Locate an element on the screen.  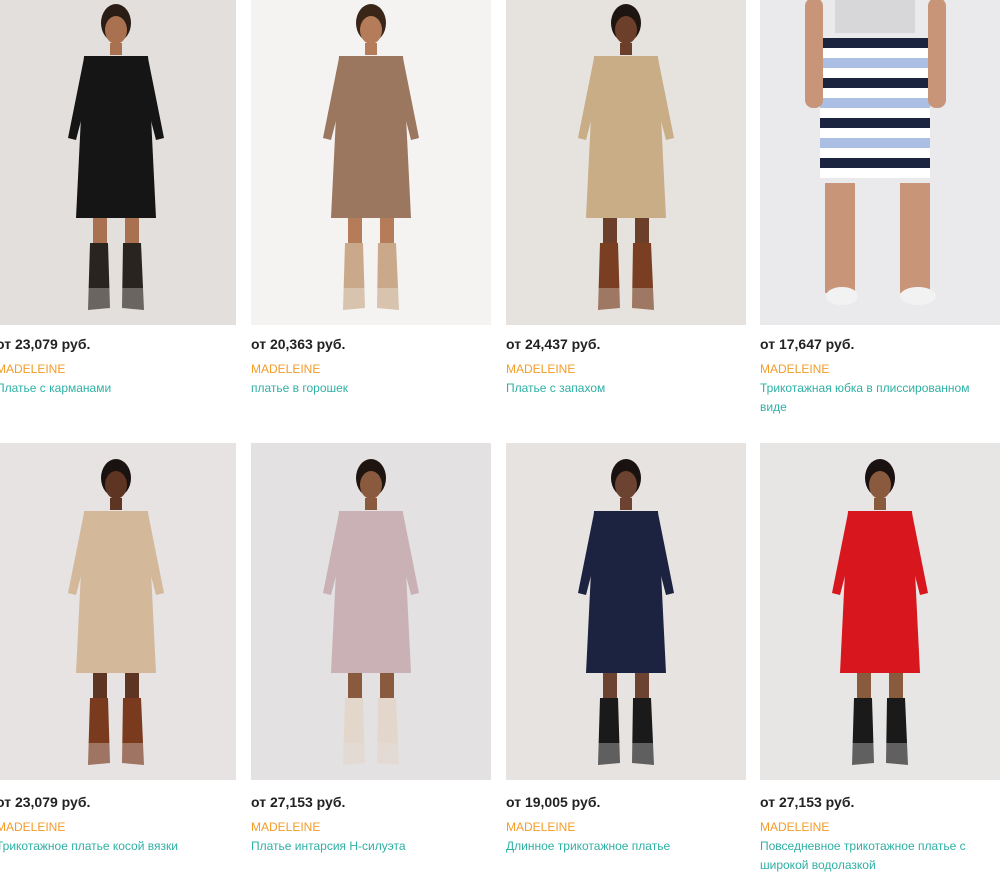
woman-beige-wrap-dress-photo is located at coordinates (626, 162).